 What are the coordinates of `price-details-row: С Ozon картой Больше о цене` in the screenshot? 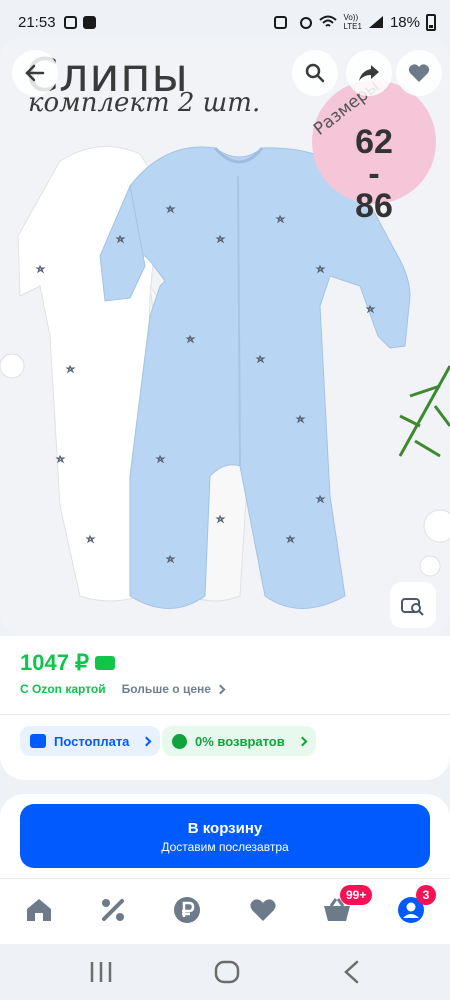 It's located at (123, 689).